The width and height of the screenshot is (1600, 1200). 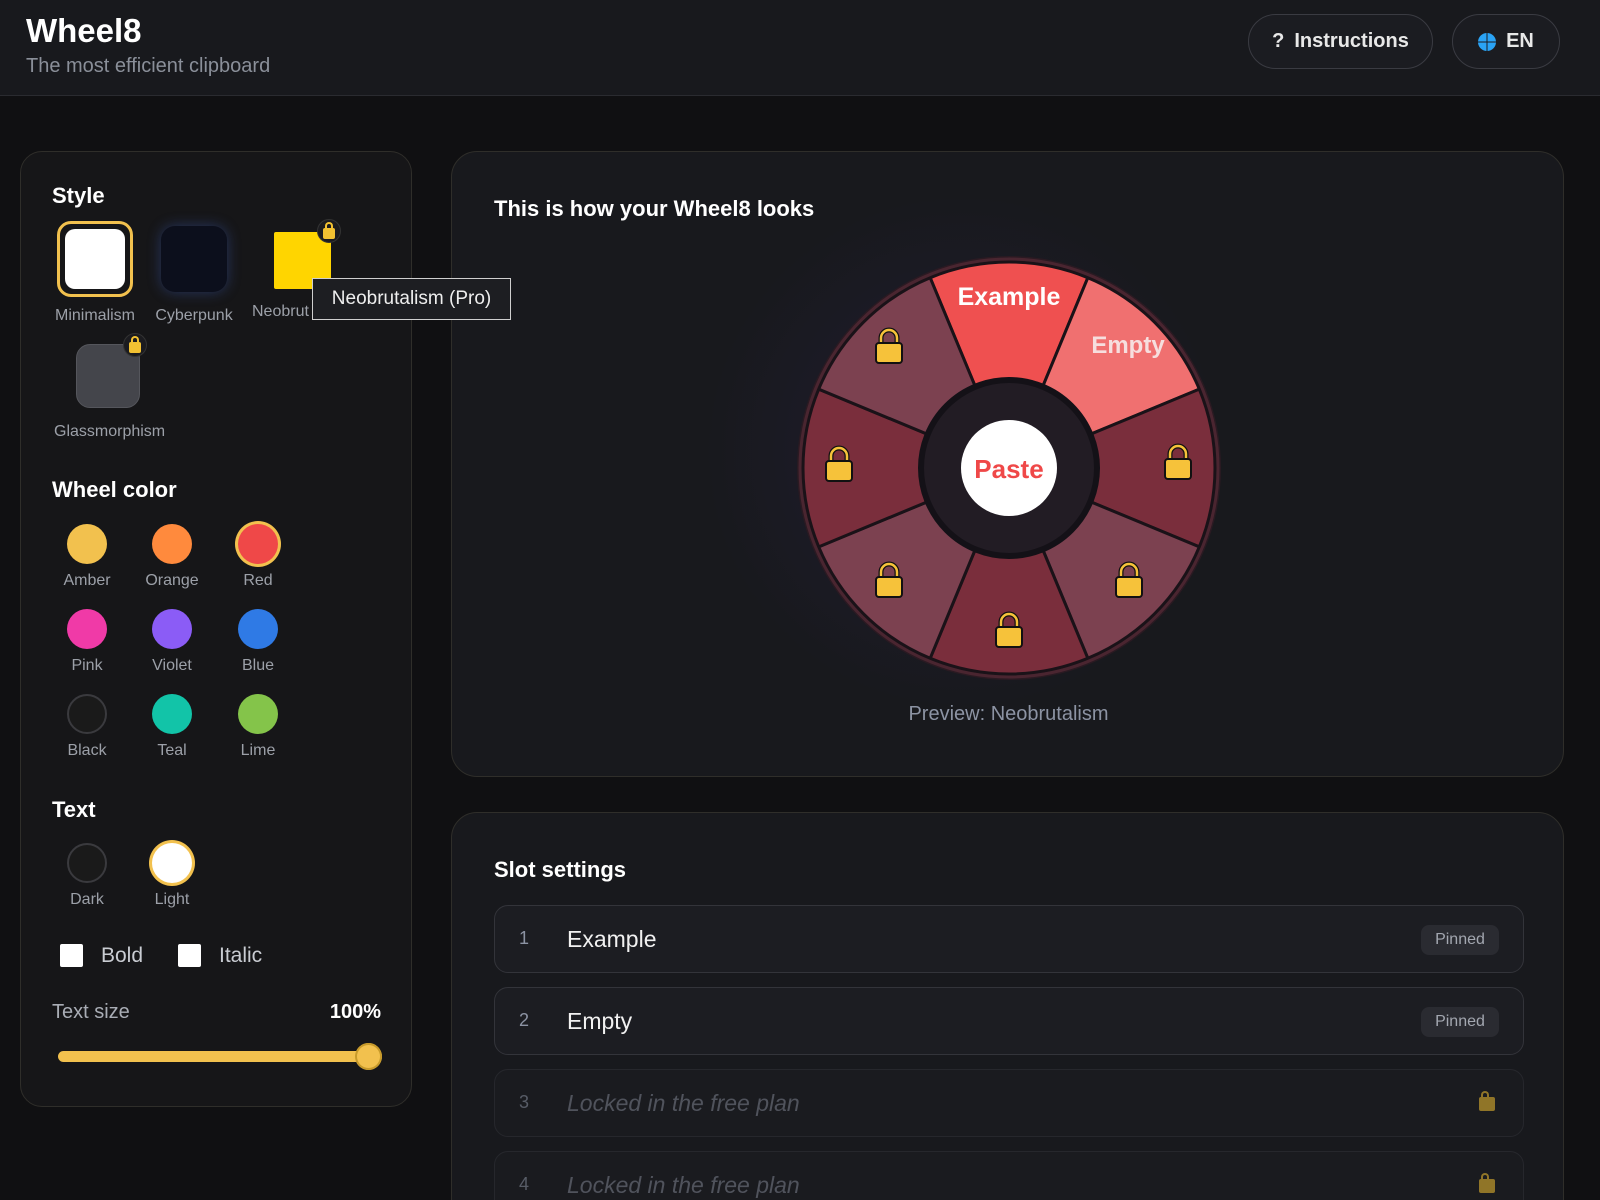 I want to click on language-button: EN, so click(x=1506, y=41).